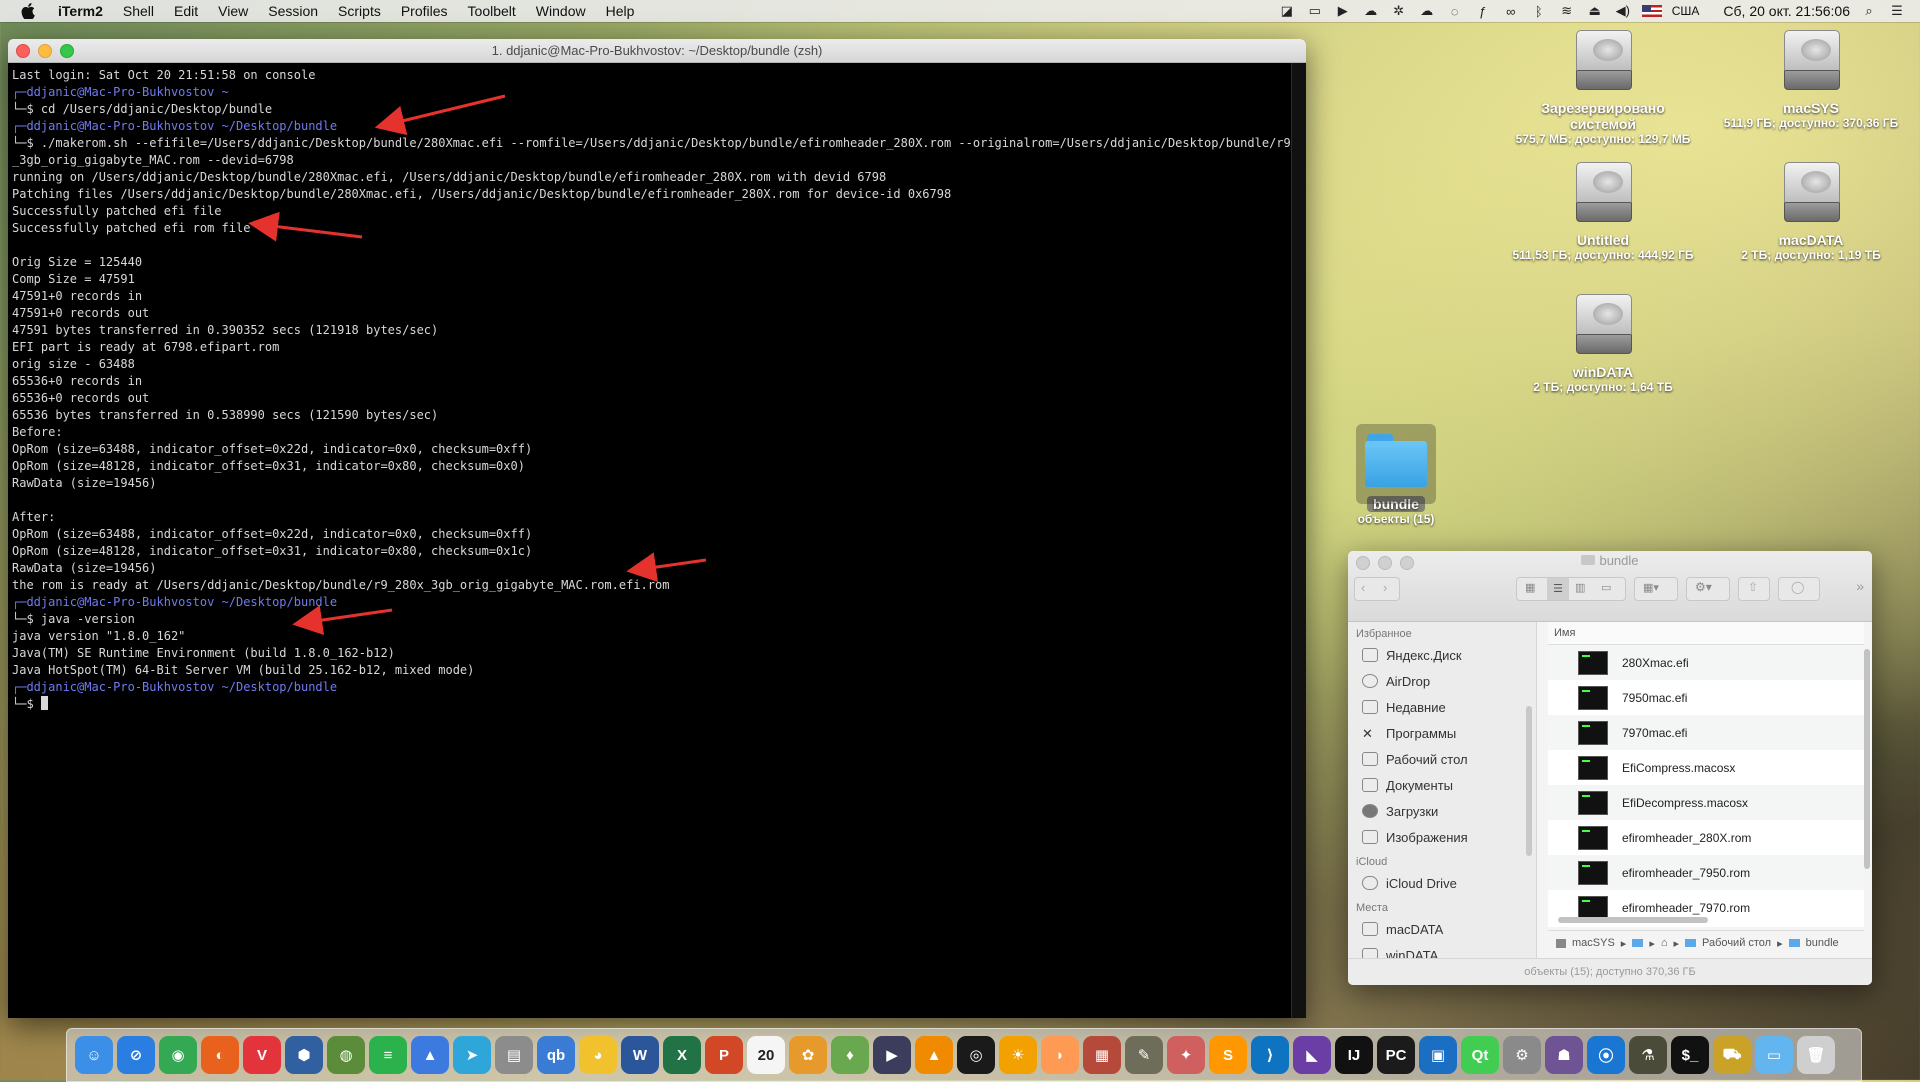  I want to click on safari-icon: ⊘, so click(136, 1055).